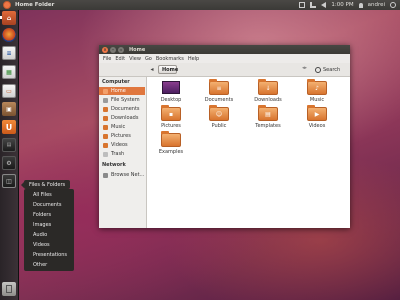  I want to click on sidebar-item-label: Home, so click(118, 91).